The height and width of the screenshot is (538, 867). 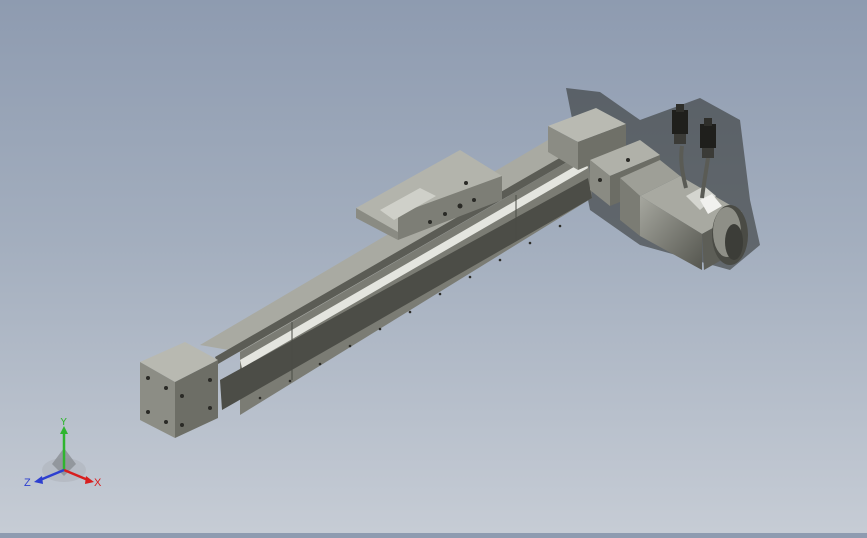 I want to click on y-axis-label: Y, so click(x=64, y=423).